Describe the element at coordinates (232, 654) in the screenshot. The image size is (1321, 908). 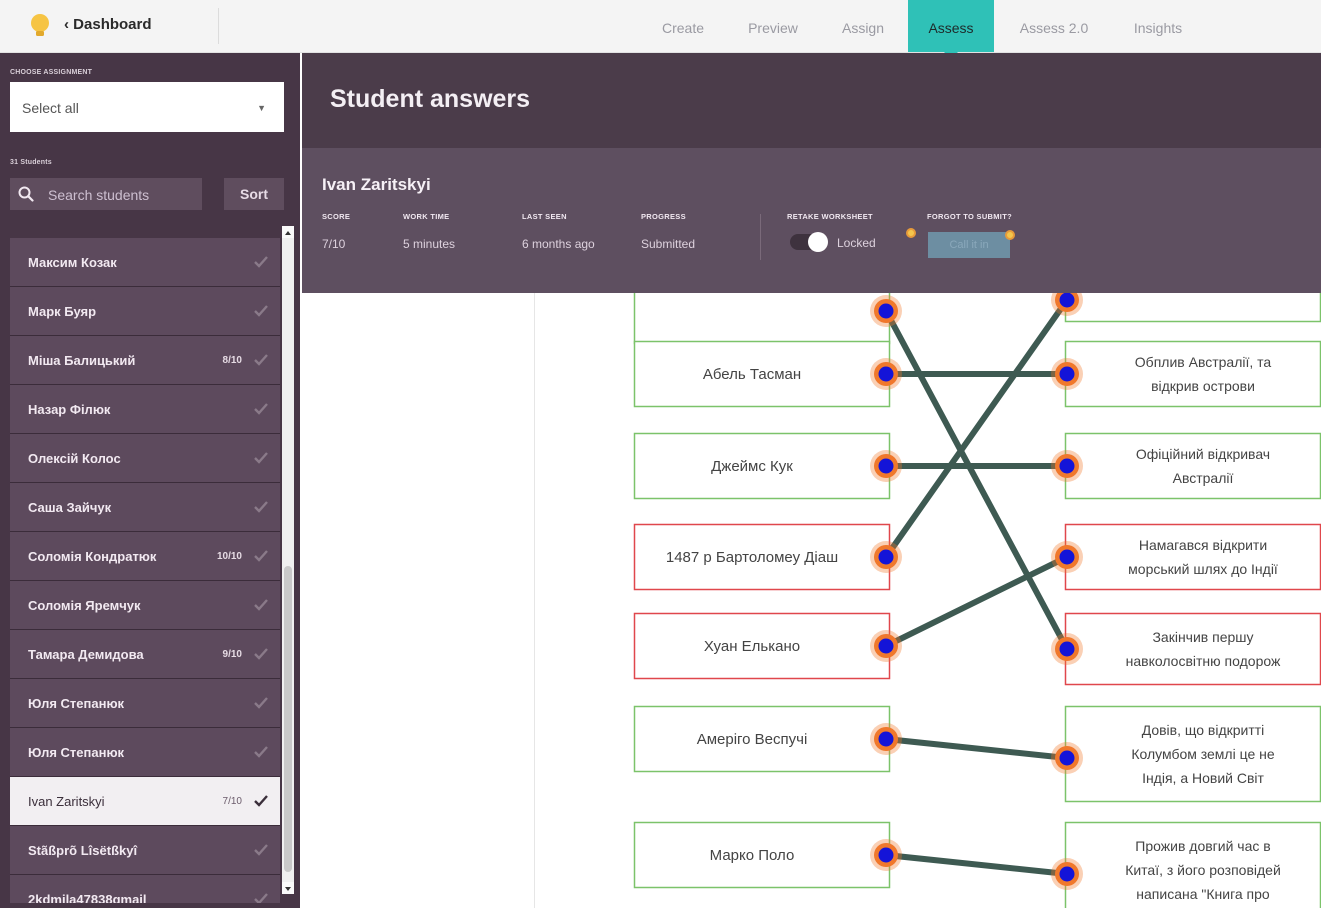
I see `student-score: 9/10` at that location.